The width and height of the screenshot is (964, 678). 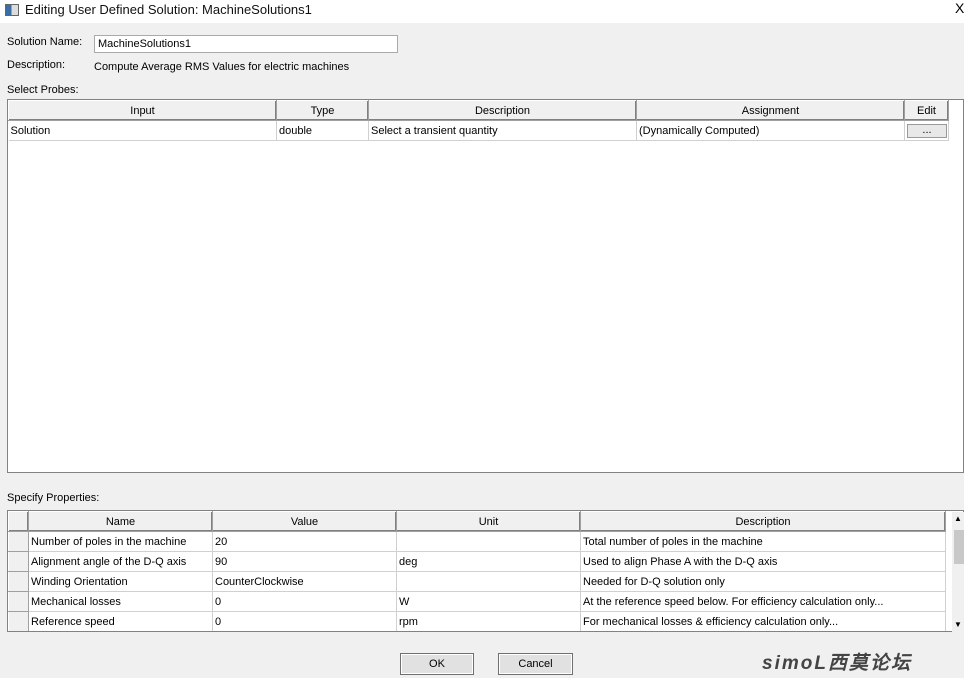 What do you see at coordinates (142, 130) in the screenshot?
I see `probe-input: Solution` at bounding box center [142, 130].